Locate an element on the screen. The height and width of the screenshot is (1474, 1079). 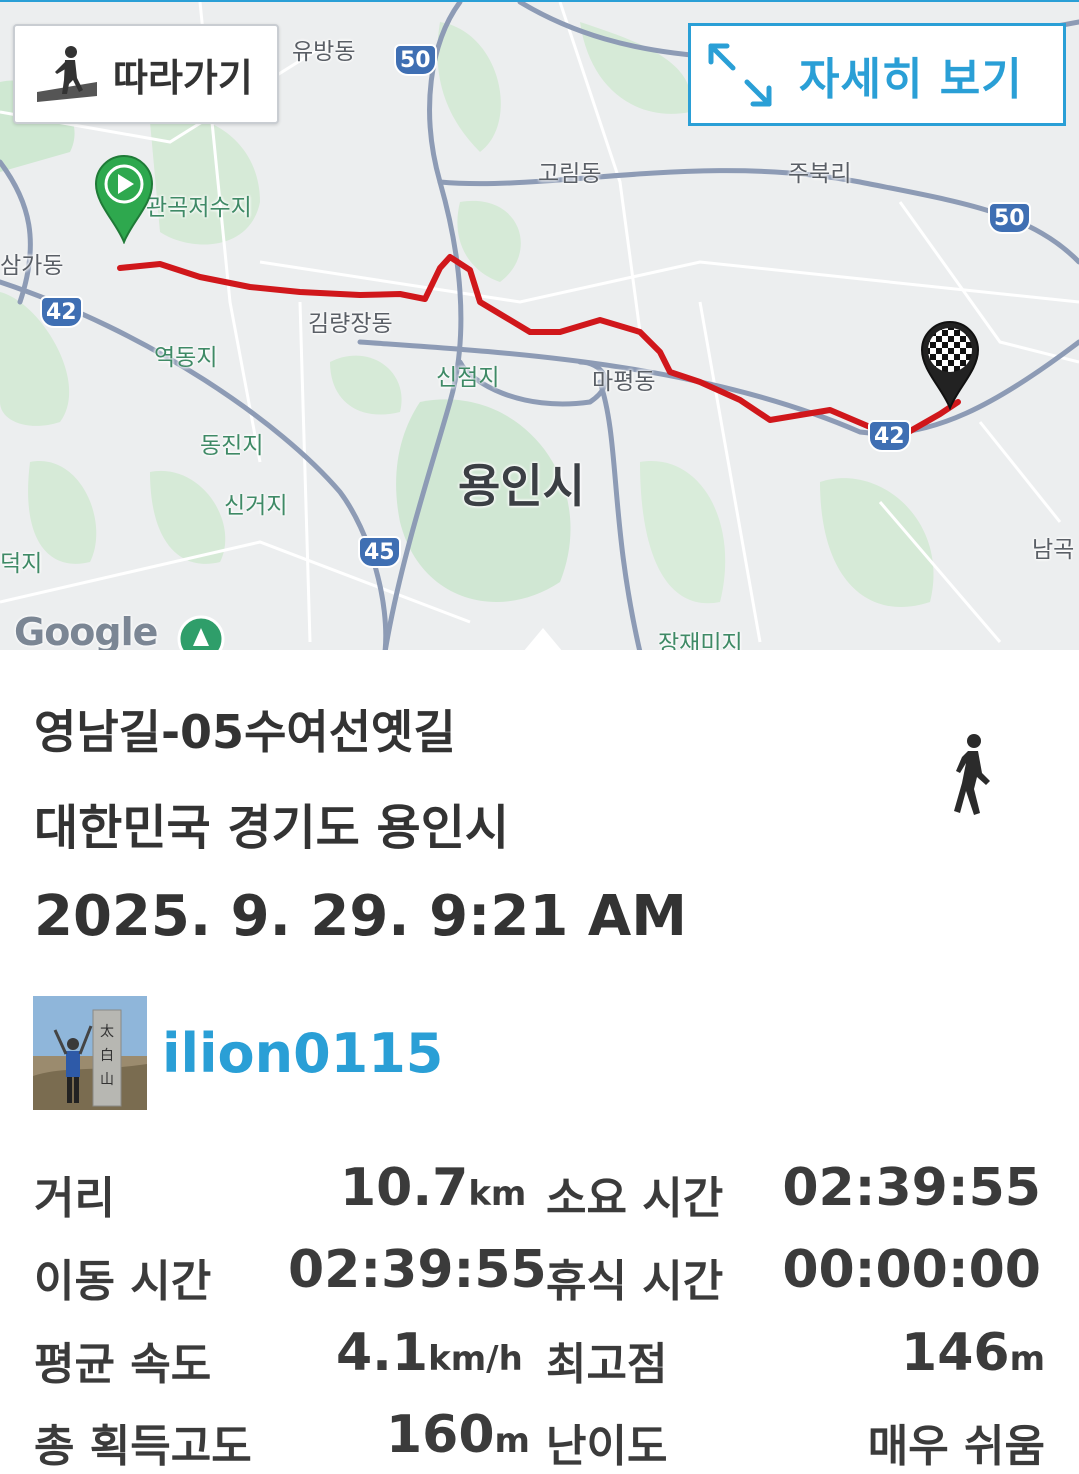
stat-moving-time-label: 이동 시간 is located at coordinates (123, 1281).